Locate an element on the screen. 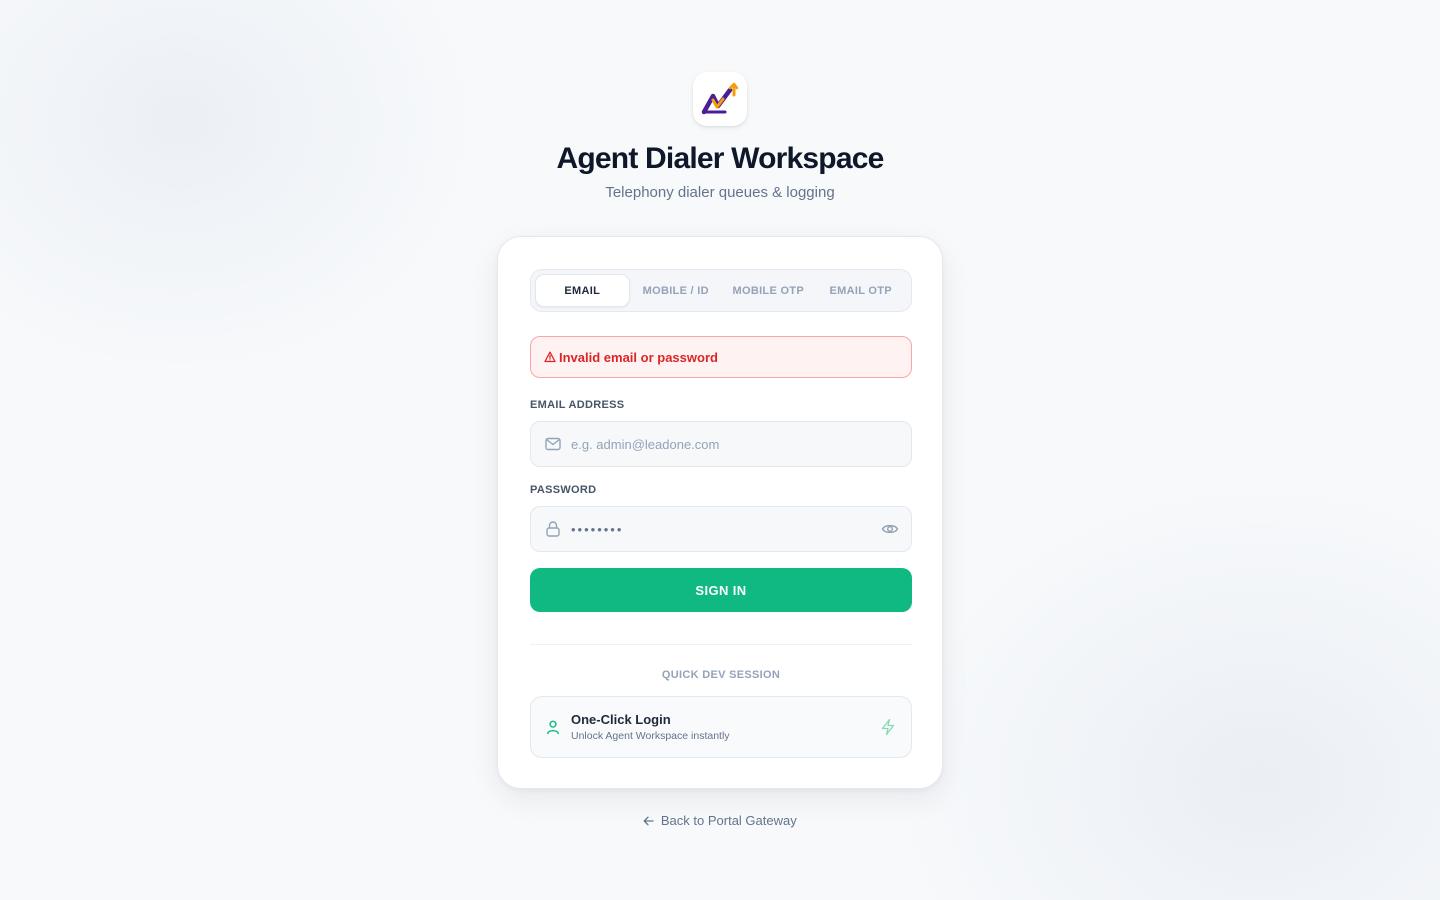  login-method-tabs: EMAIL MOBILE / ID MOBILE OTP EMAIL OTP is located at coordinates (721, 290).